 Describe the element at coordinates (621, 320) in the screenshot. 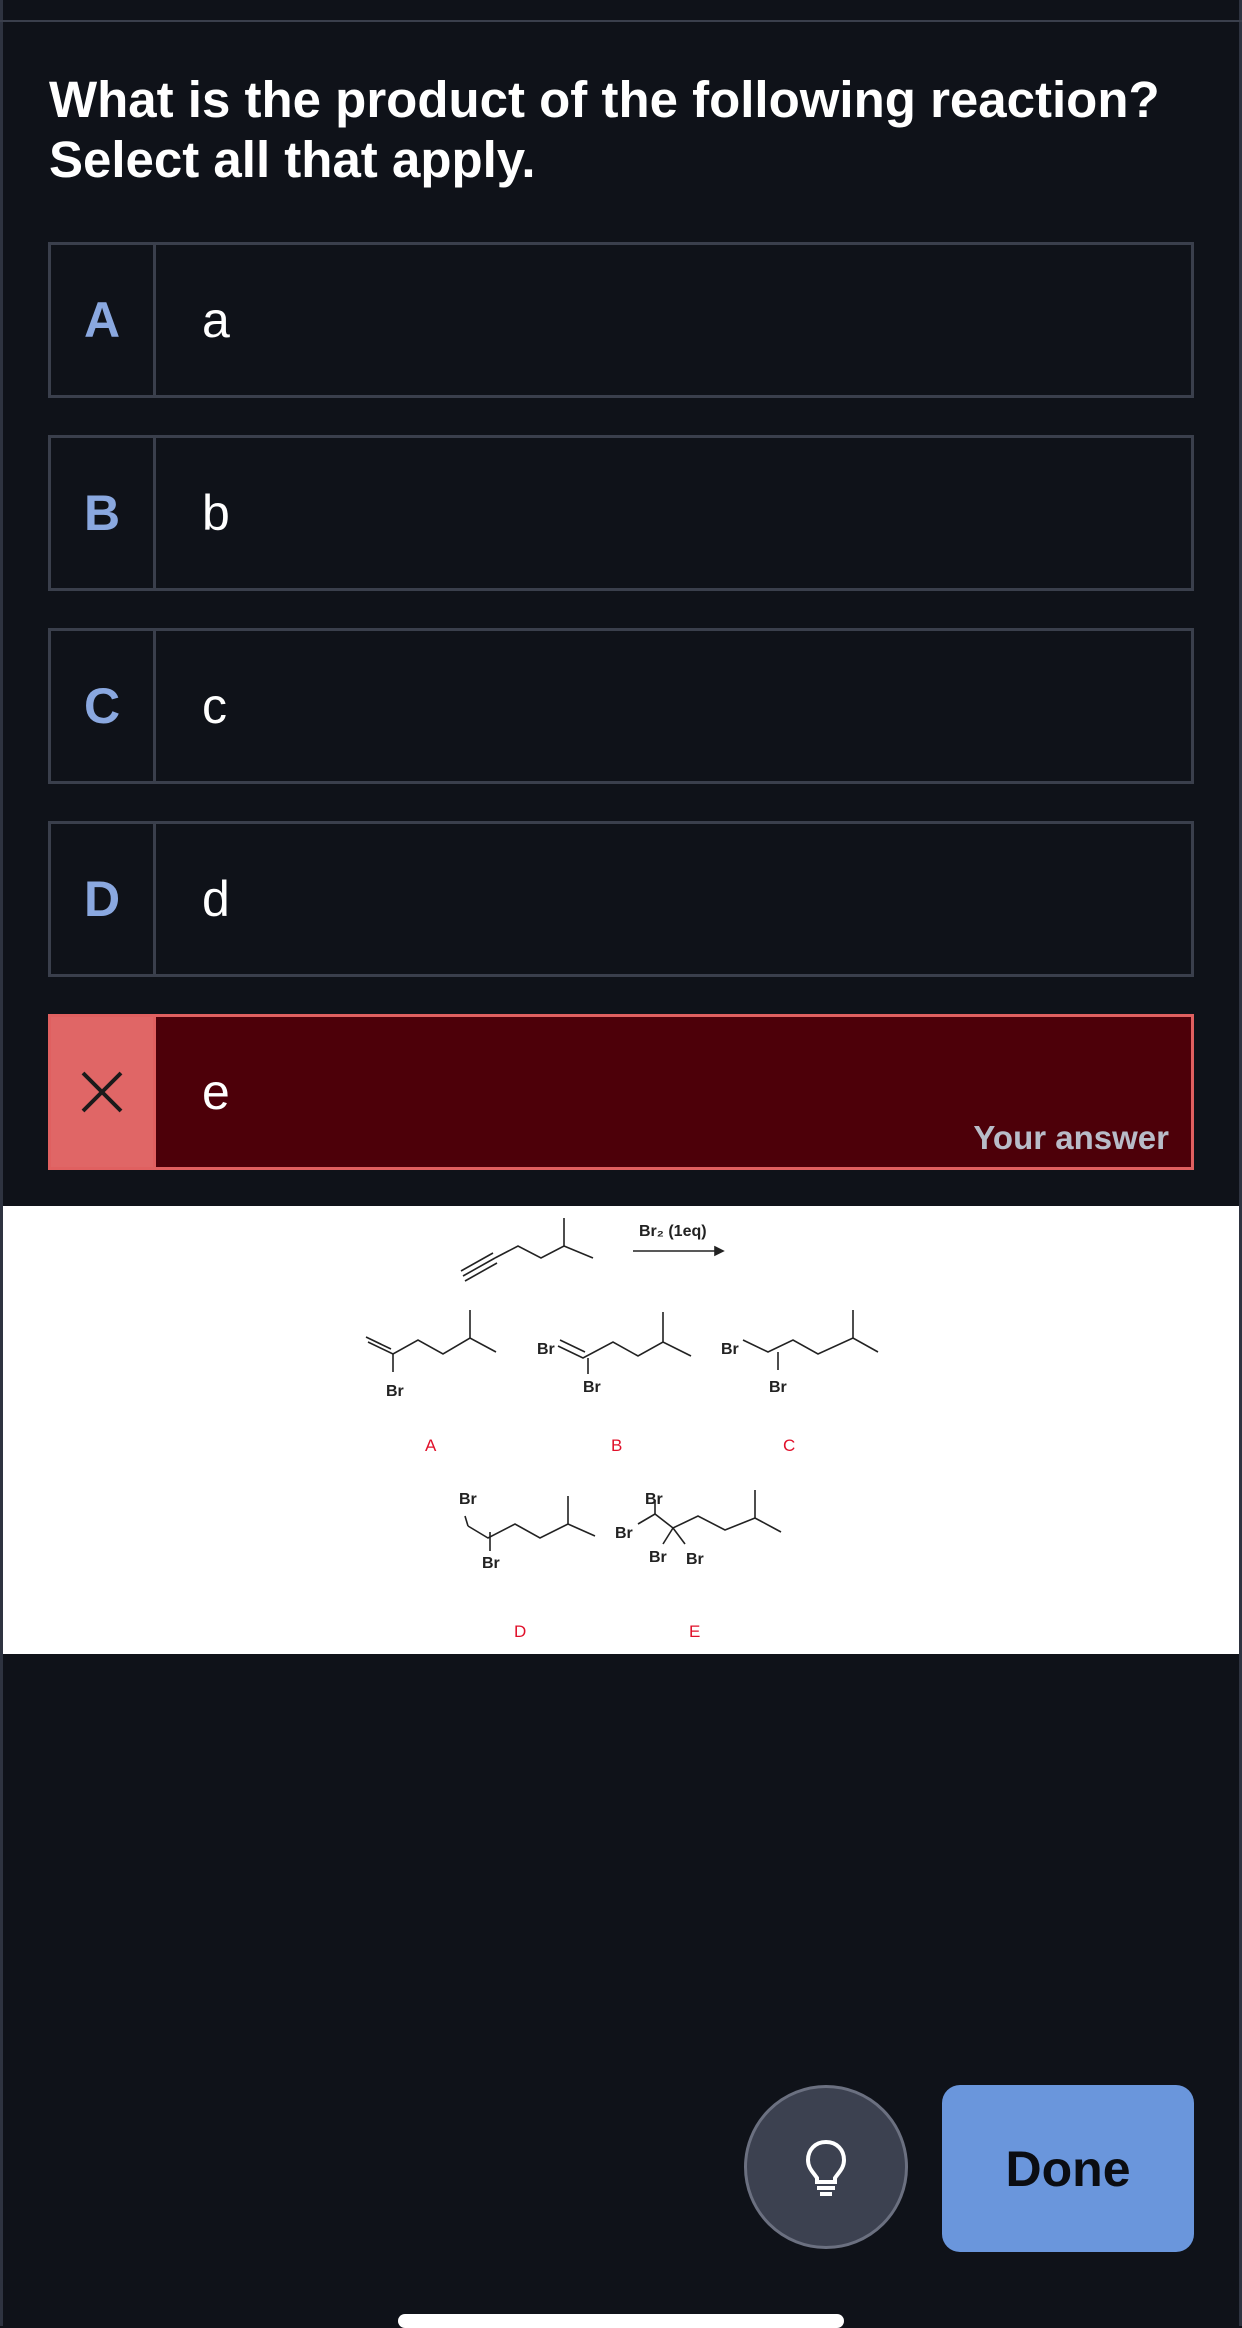

I see `option-a: A a` at that location.